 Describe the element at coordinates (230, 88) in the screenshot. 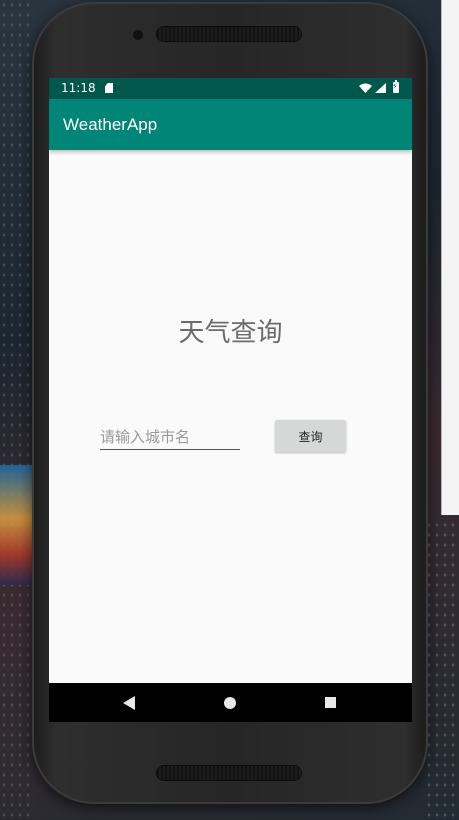

I see `status-bar: 11:18` at that location.